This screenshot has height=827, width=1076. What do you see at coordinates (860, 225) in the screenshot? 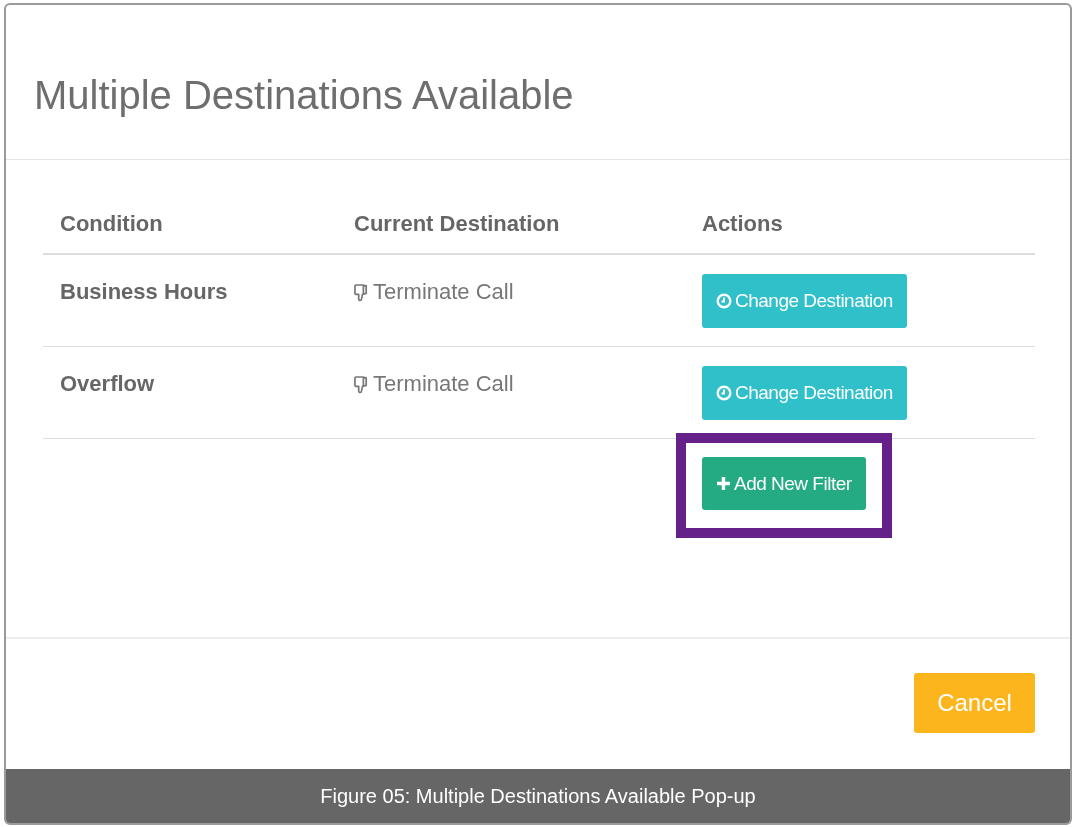
I see `column-header: Actions` at bounding box center [860, 225].